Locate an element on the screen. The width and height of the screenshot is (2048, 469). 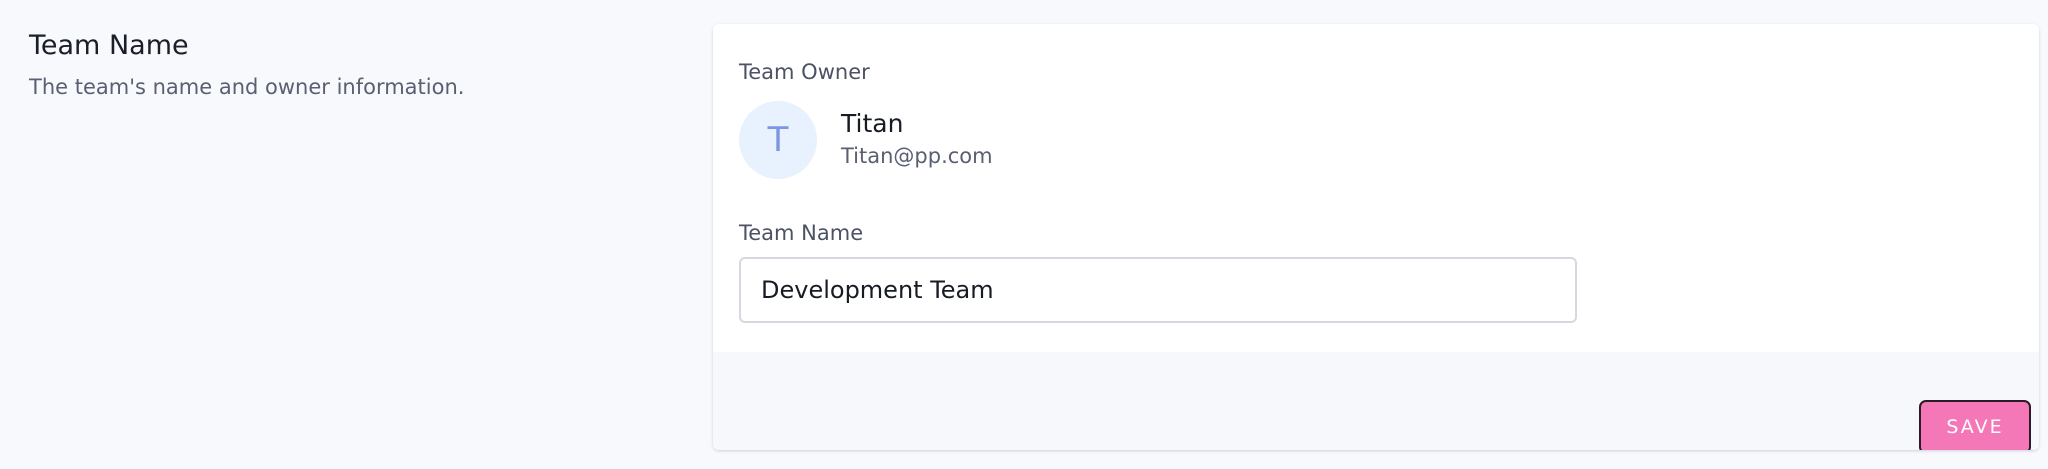
card-footer: SAVE is located at coordinates (1376, 401).